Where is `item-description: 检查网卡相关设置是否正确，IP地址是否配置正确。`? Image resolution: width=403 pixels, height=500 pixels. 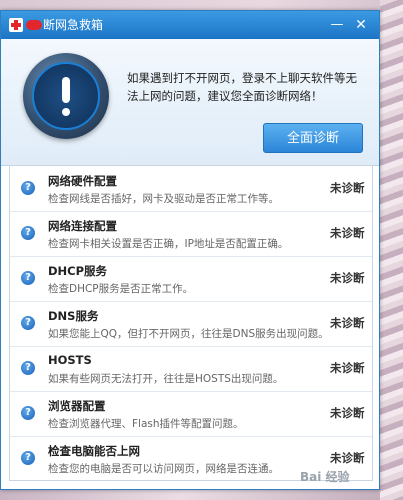
item-description: 检查网卡相关设置是否正确，IP地址是否配置正确。 is located at coordinates (168, 244).